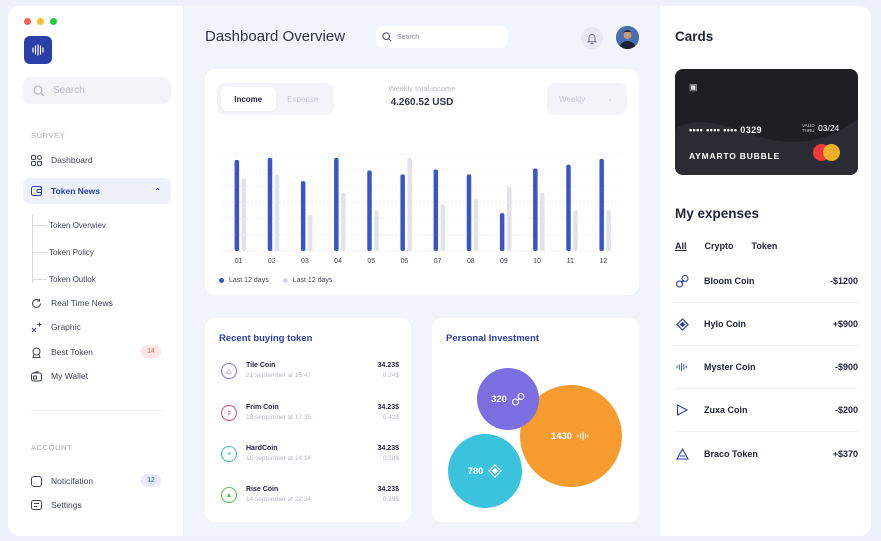 This screenshot has width=881, height=541. What do you see at coordinates (829, 128) in the screenshot?
I see `card-expiry: 03/24` at bounding box center [829, 128].